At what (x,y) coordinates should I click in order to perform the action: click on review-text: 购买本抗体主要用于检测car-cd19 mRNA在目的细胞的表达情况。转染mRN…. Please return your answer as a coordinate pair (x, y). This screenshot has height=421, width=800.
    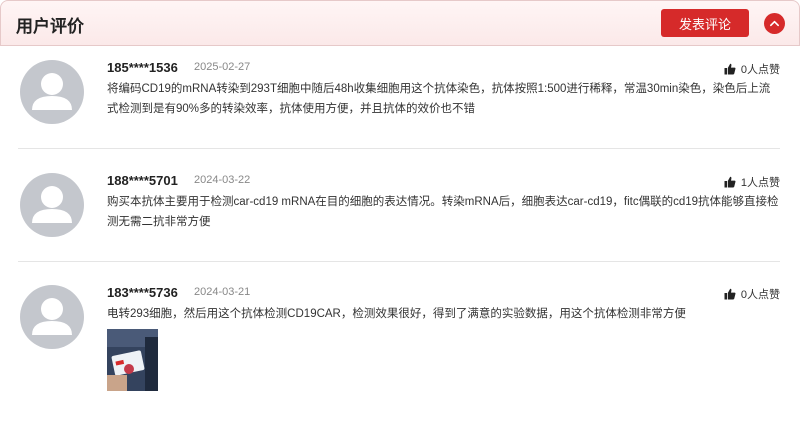
    Looking at the image, I should click on (443, 212).